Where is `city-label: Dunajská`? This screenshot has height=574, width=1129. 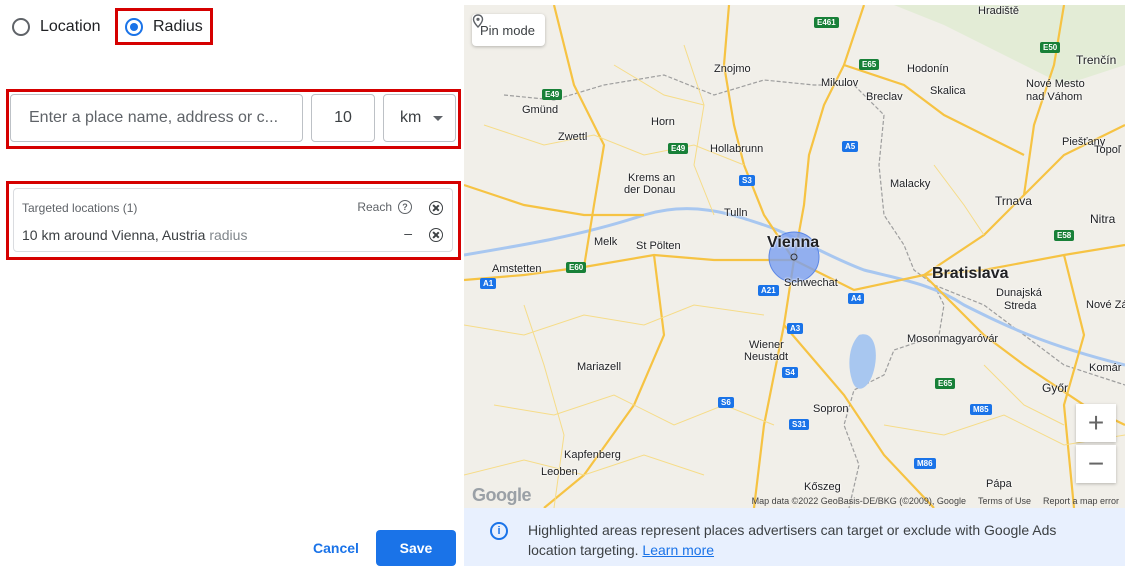
city-label: Dunajská is located at coordinates (1019, 293).